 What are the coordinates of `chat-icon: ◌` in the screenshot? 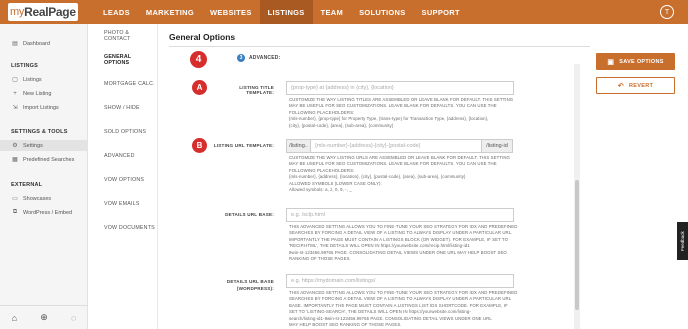 It's located at (73, 318).